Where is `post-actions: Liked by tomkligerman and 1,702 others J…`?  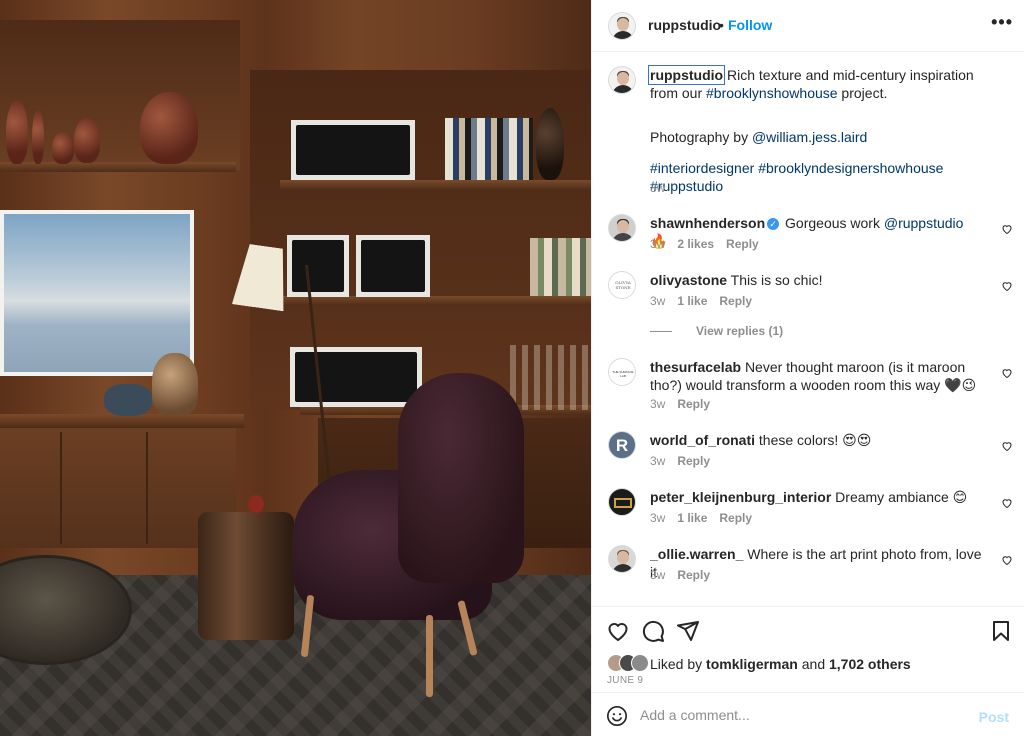
post-actions: Liked by tomkligerman and 1,702 others J… is located at coordinates (808, 649).